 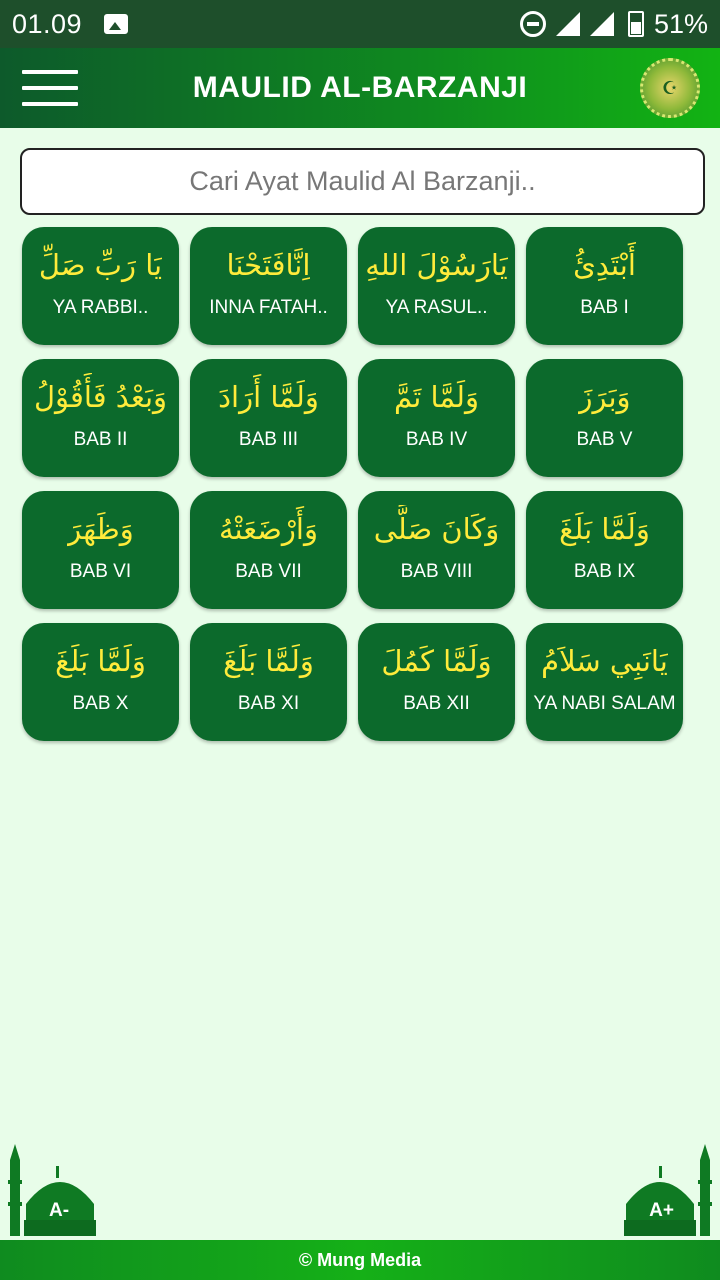 I want to click on chapter-tile: وَلَمَّا كَمُلَ BAB XII, so click(x=436, y=682).